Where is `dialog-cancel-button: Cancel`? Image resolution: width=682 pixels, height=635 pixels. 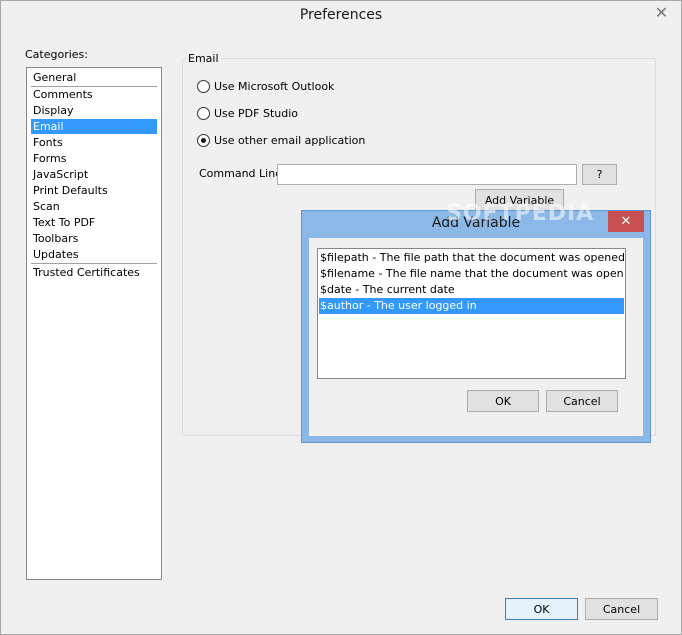
dialog-cancel-button: Cancel is located at coordinates (582, 401).